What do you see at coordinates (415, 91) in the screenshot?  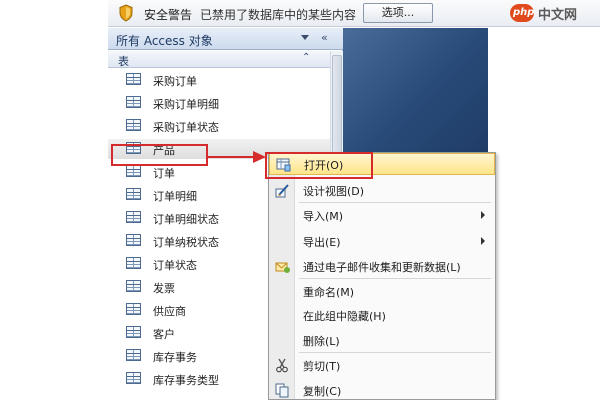 I see `document-area` at bounding box center [415, 91].